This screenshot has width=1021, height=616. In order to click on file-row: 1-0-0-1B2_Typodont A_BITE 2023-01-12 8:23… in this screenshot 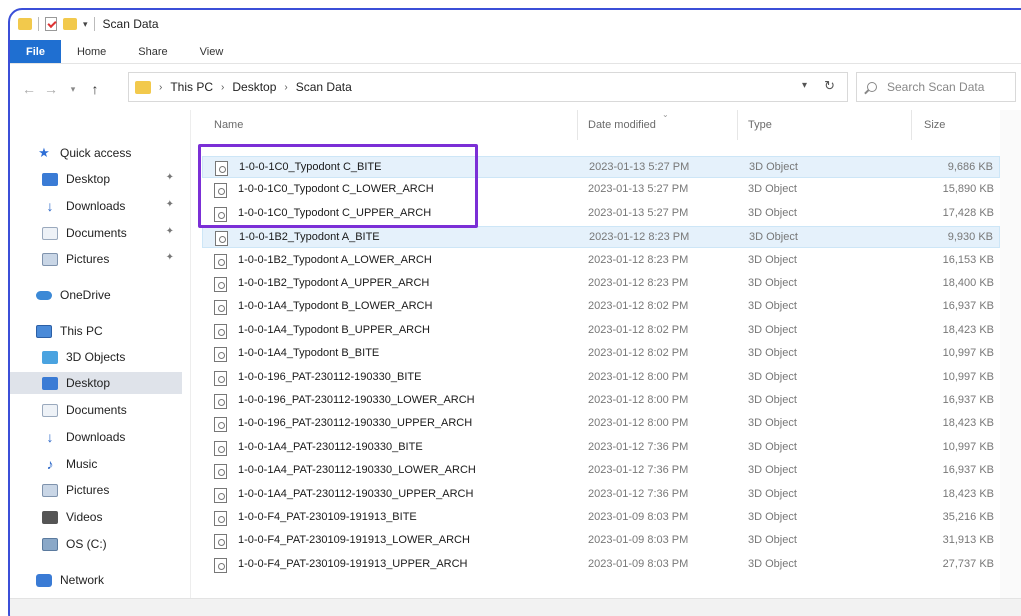, I will do `click(601, 237)`.